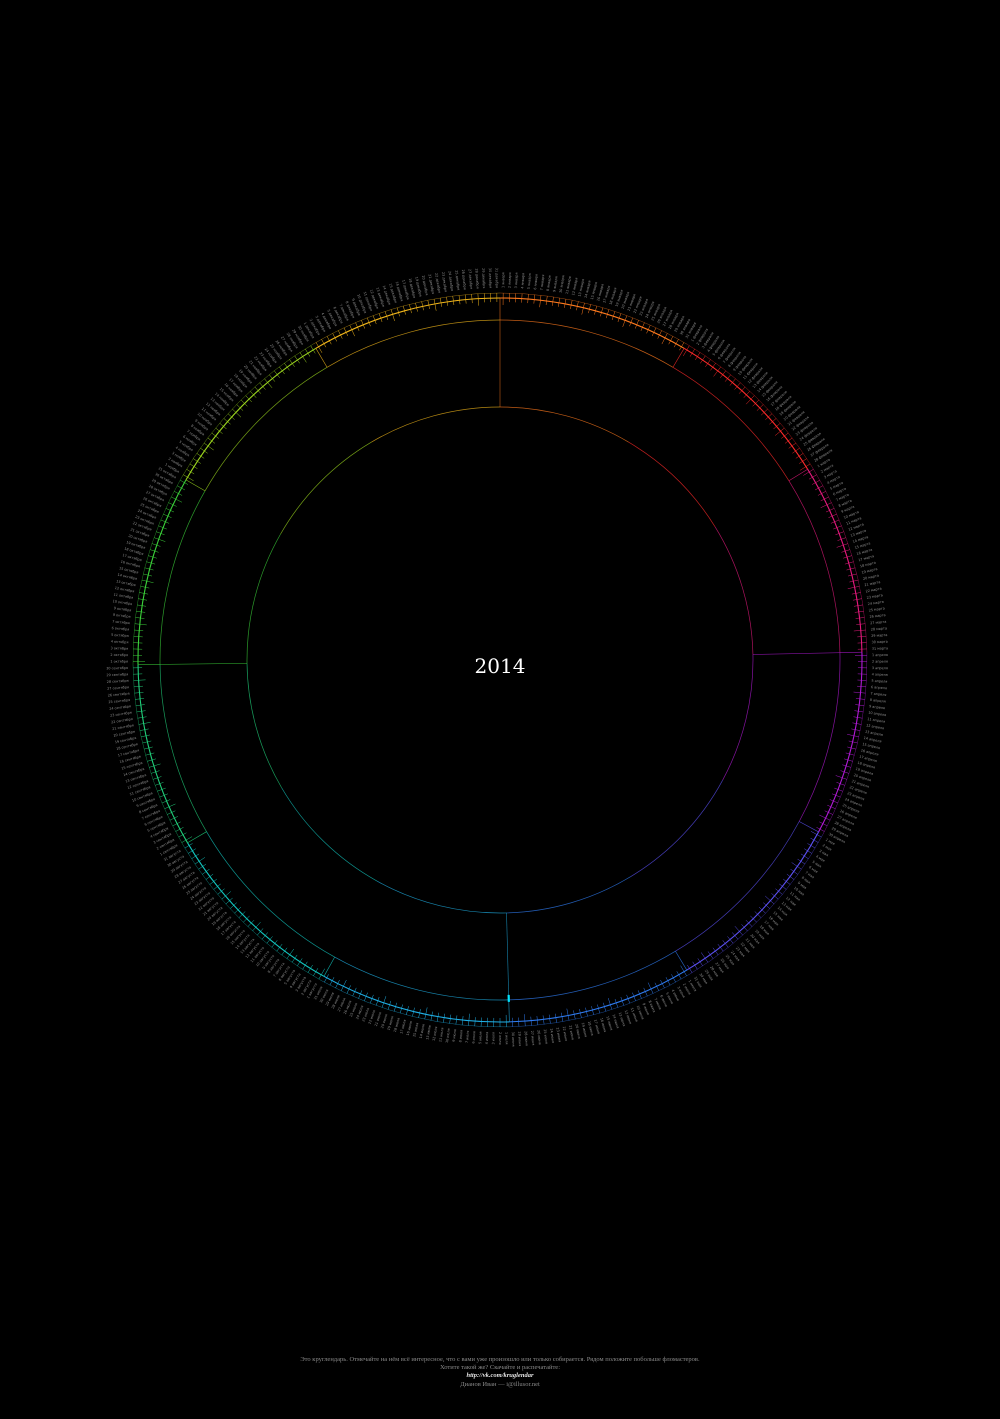 The width and height of the screenshot is (1000, 1419). Describe the element at coordinates (879, 635) in the screenshot. I see `day-label: 29 марта` at that location.